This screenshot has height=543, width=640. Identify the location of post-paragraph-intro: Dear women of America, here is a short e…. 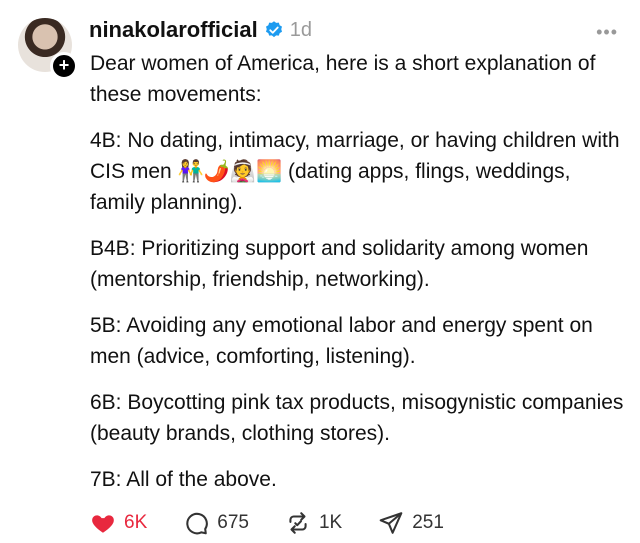
(343, 79).